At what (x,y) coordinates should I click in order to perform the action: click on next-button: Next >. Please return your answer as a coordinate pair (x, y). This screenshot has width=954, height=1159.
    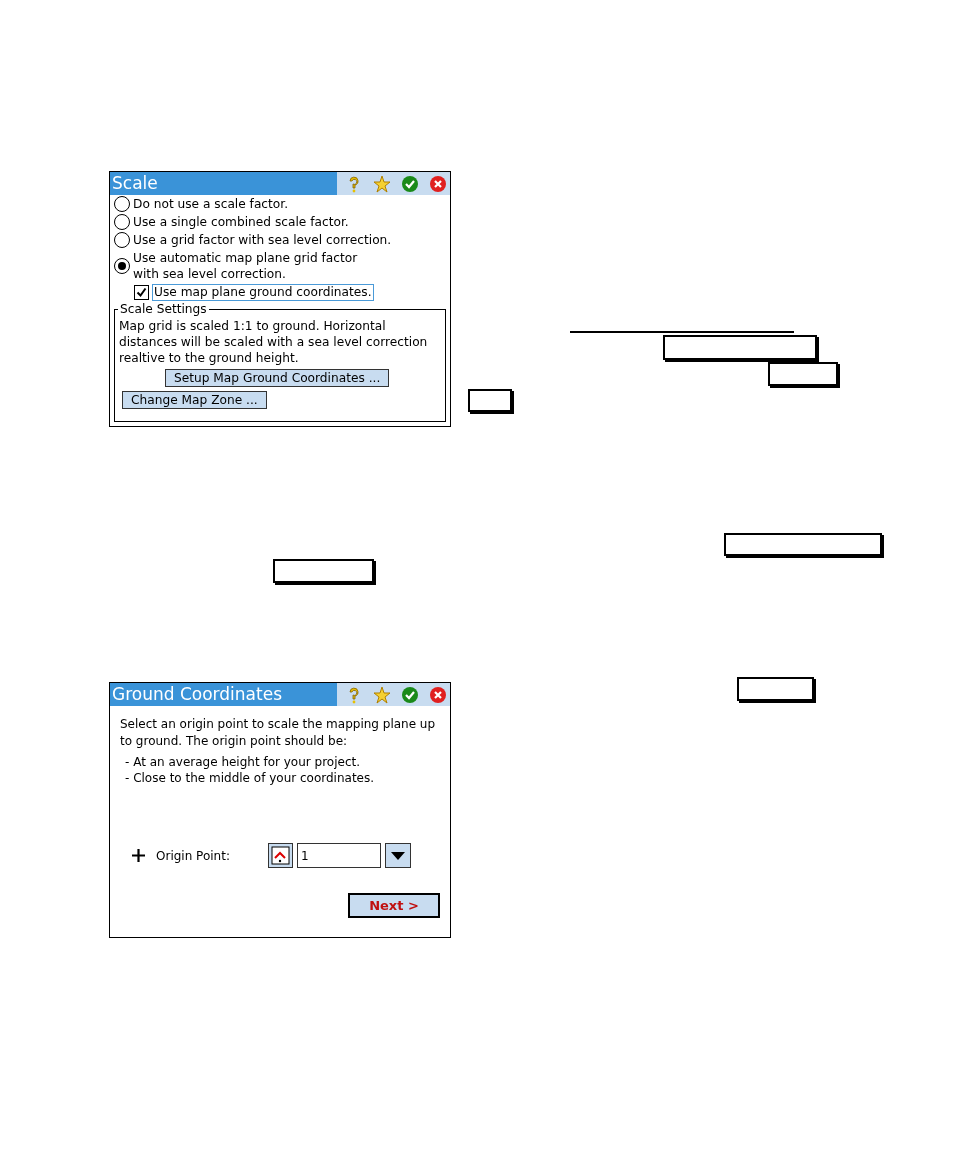
    Looking at the image, I should click on (394, 905).